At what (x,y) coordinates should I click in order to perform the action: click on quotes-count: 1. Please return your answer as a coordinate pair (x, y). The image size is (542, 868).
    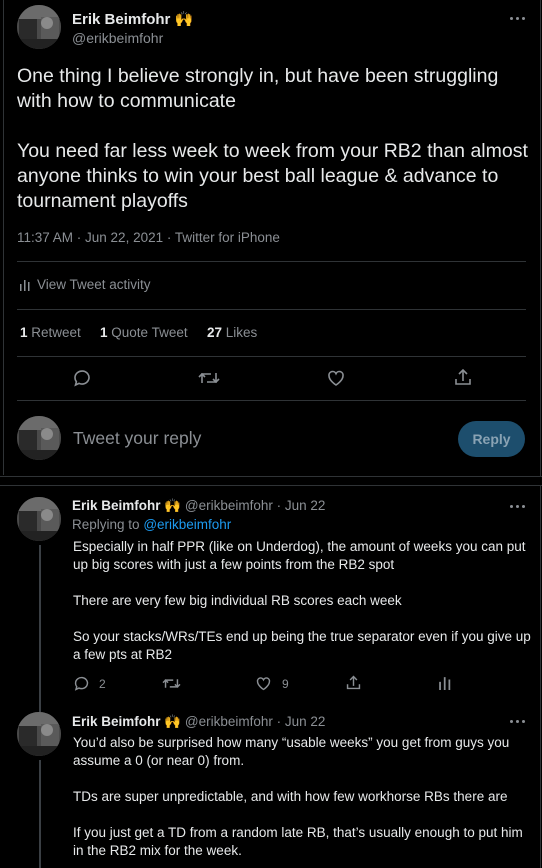
    Looking at the image, I should click on (104, 332).